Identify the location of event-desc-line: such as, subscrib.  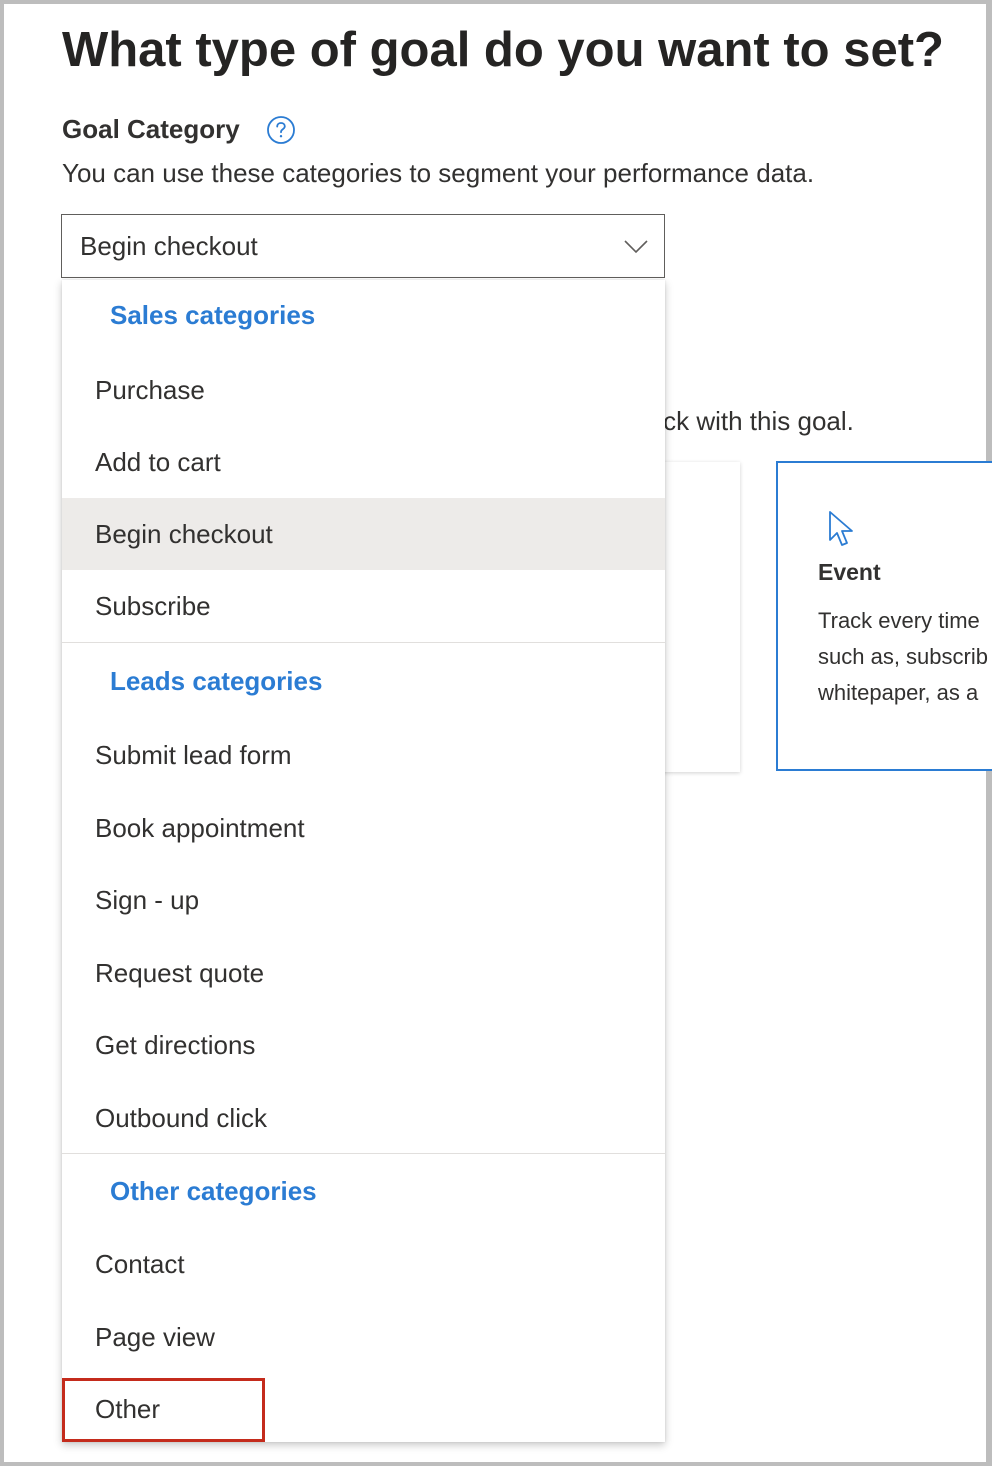
(903, 656).